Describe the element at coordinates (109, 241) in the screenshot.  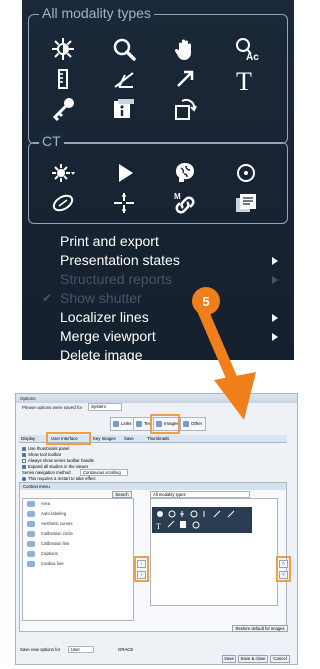
I see `menu-item-label: Print and export` at that location.